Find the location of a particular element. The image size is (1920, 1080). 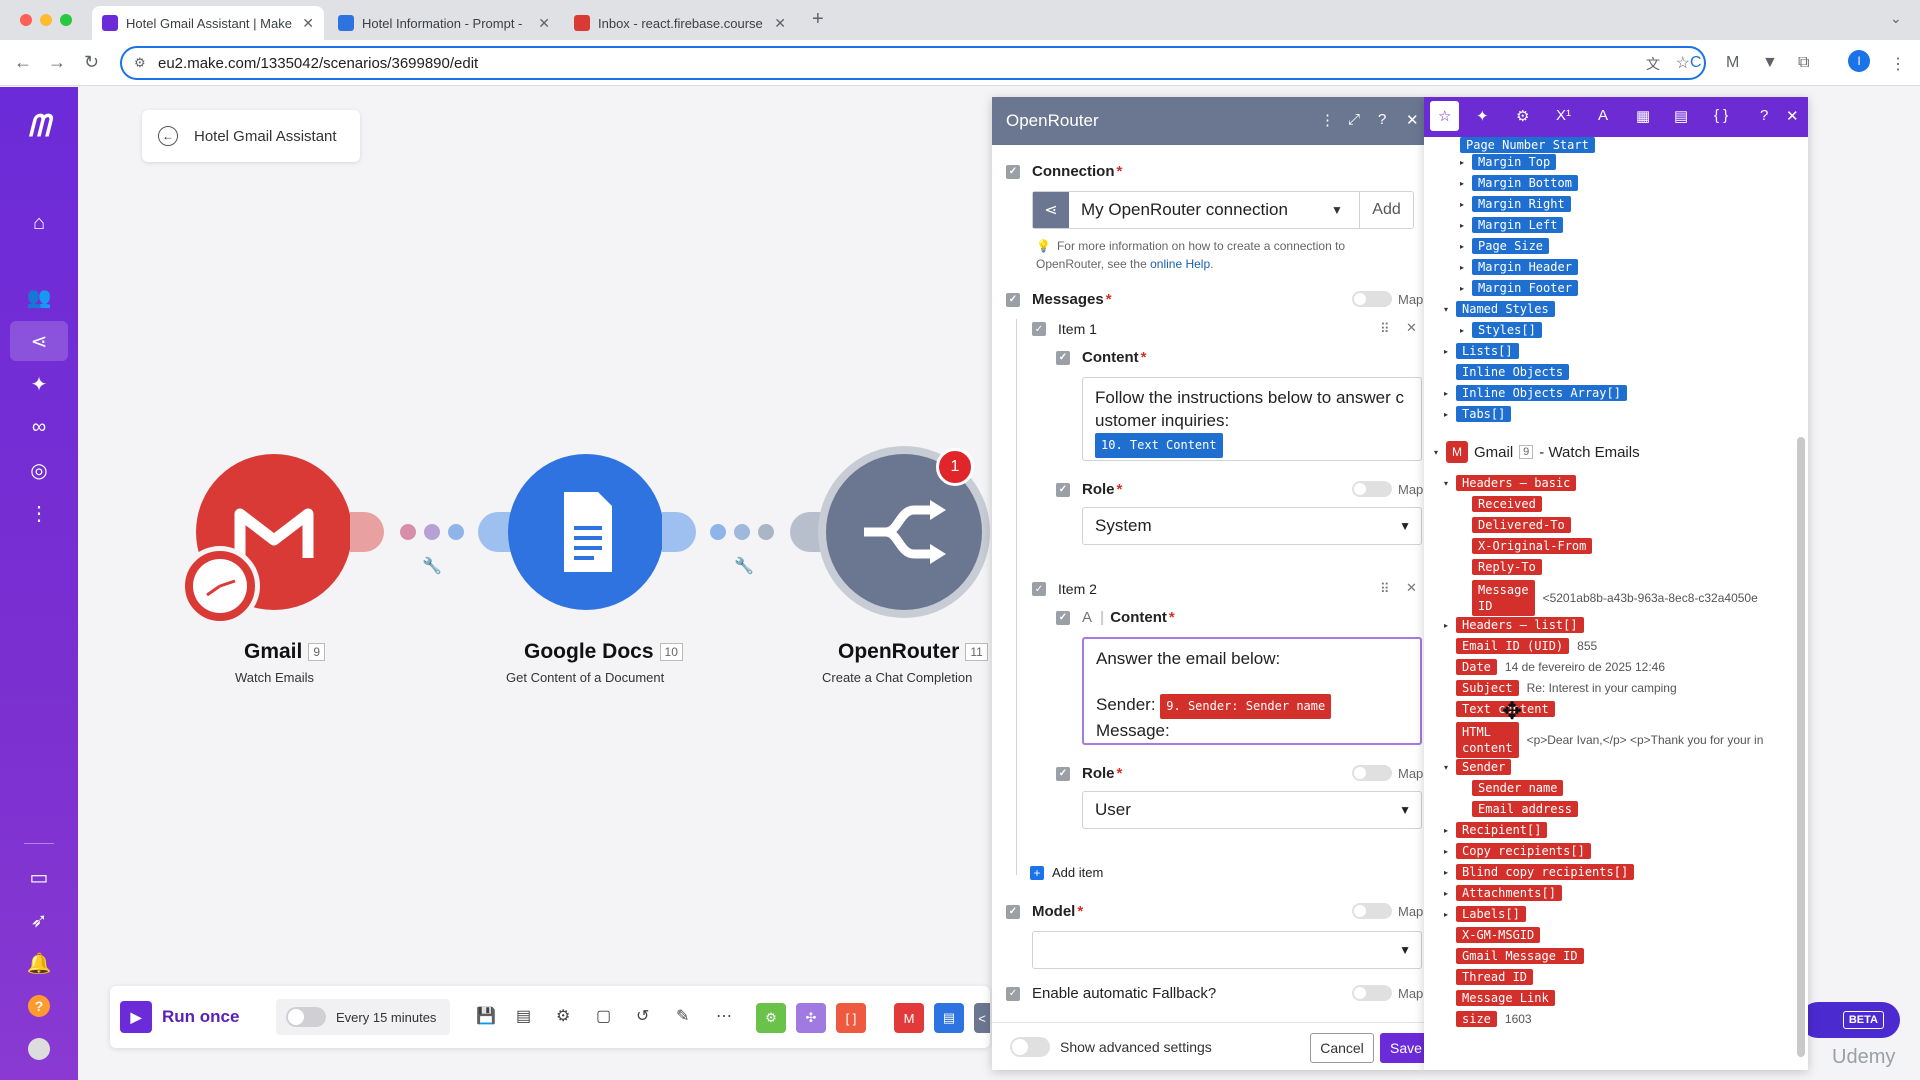

minimize-window-button is located at coordinates (46, 20).